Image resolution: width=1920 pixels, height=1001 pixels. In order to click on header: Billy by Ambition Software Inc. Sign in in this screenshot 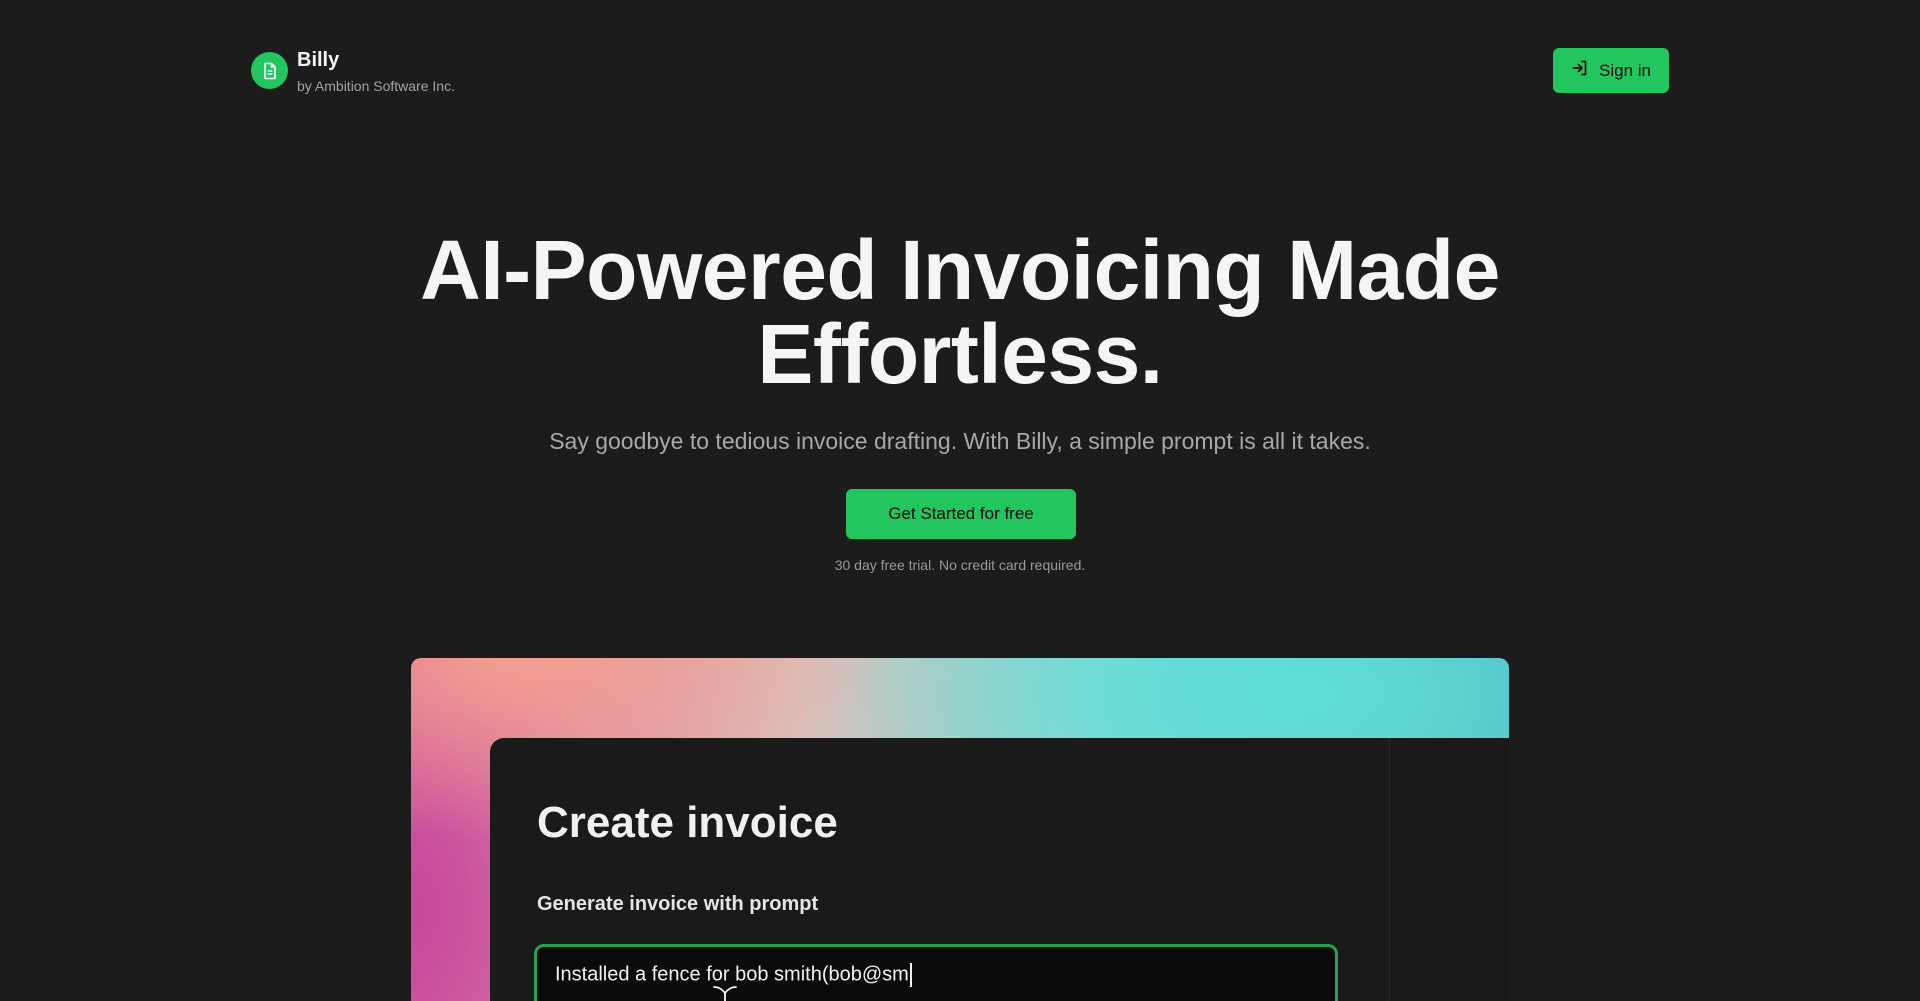, I will do `click(960, 72)`.